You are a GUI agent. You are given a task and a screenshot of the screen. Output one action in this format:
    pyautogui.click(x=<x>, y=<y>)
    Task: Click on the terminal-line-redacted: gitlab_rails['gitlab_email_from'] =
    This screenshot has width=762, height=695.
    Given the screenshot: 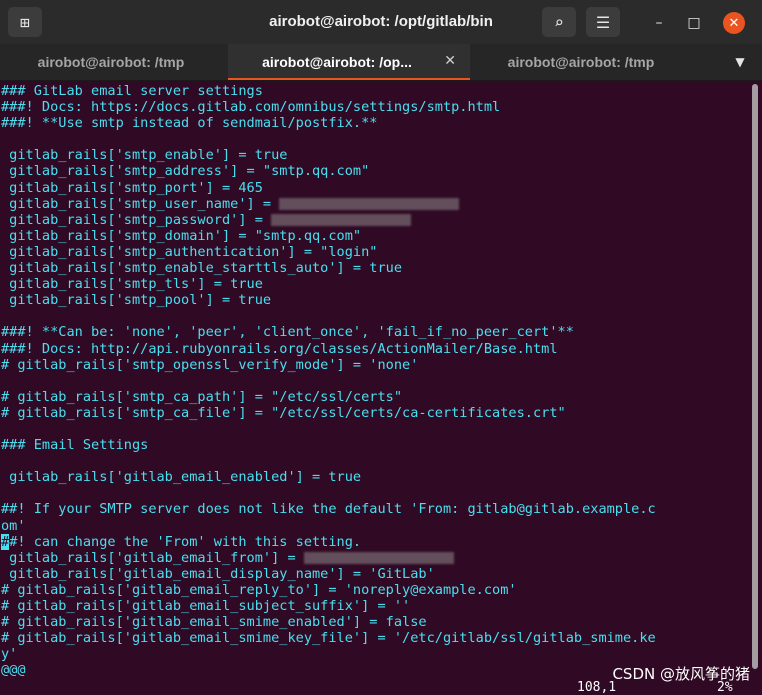 What is the action you would take?
    pyautogui.click(x=373, y=558)
    